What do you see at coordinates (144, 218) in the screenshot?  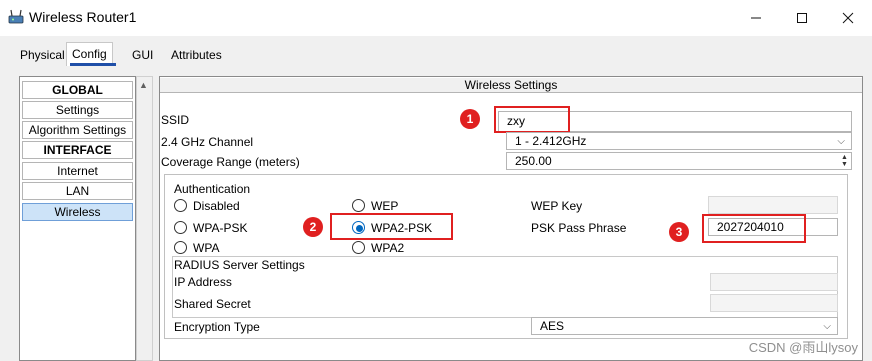 I see `nav-scrollbar` at bounding box center [144, 218].